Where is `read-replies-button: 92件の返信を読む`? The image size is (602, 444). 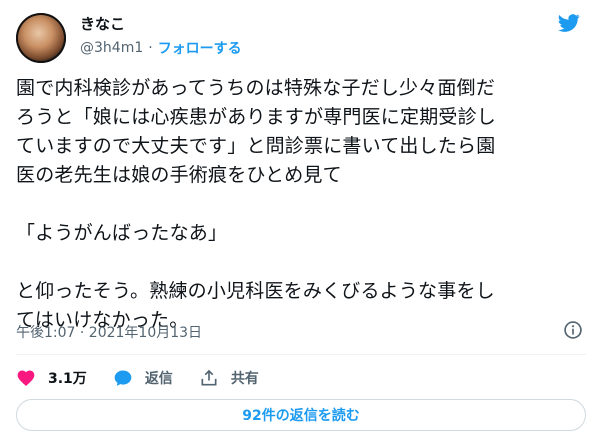 read-replies-button: 92件の返信を読む is located at coordinates (301, 415).